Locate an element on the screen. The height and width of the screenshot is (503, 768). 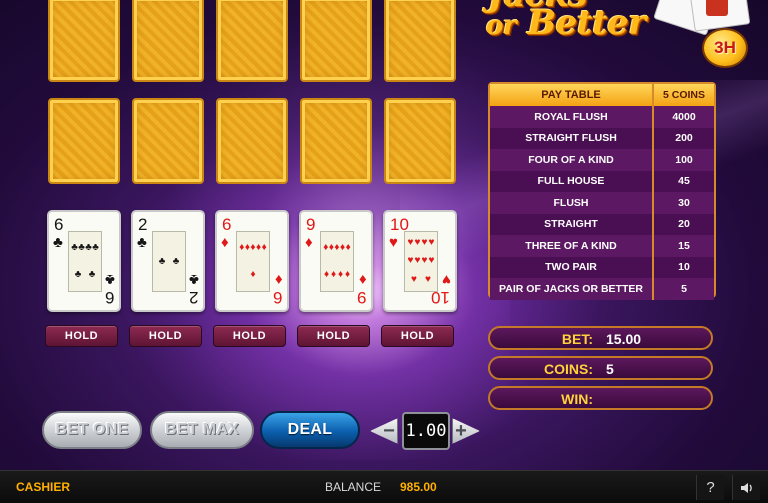
hand-payout: 20 is located at coordinates (684, 224).